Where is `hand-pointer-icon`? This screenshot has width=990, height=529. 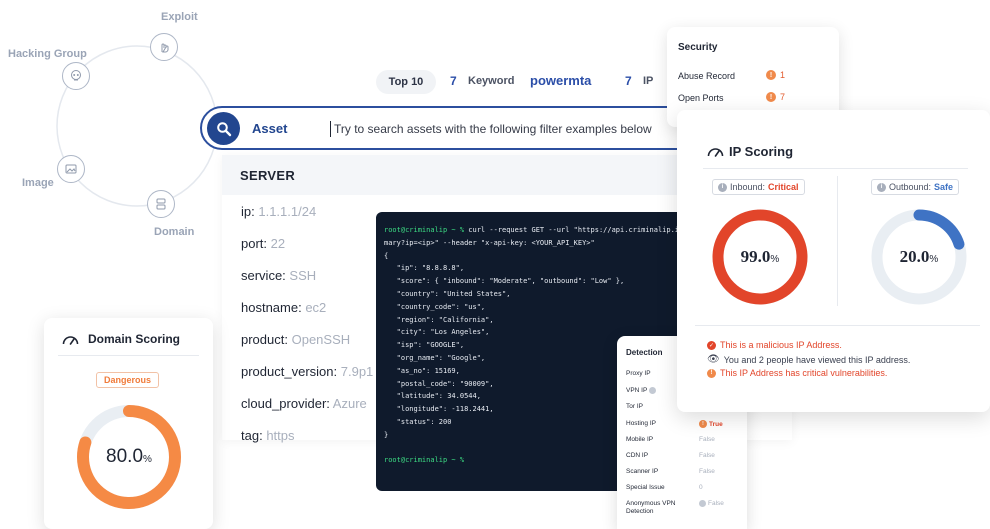 hand-pointer-icon is located at coordinates (164, 47).